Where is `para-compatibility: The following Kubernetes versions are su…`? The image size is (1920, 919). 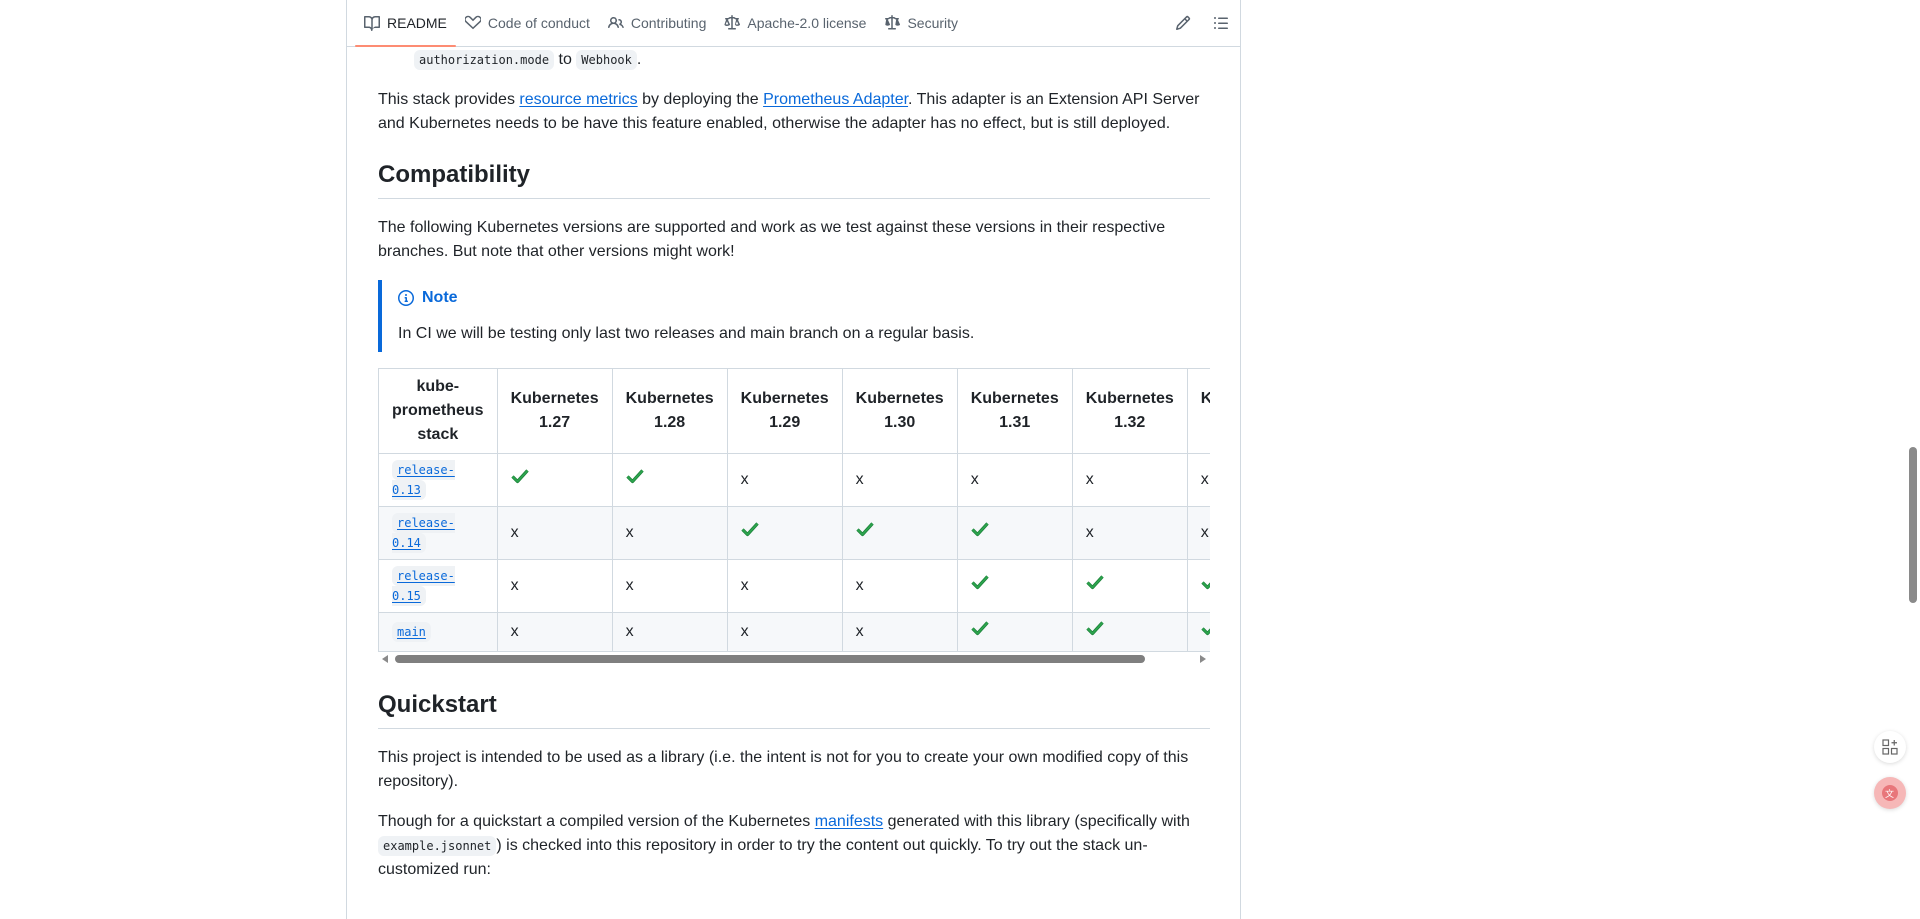
para-compatibility: The following Kubernetes versions are su… is located at coordinates (772, 239).